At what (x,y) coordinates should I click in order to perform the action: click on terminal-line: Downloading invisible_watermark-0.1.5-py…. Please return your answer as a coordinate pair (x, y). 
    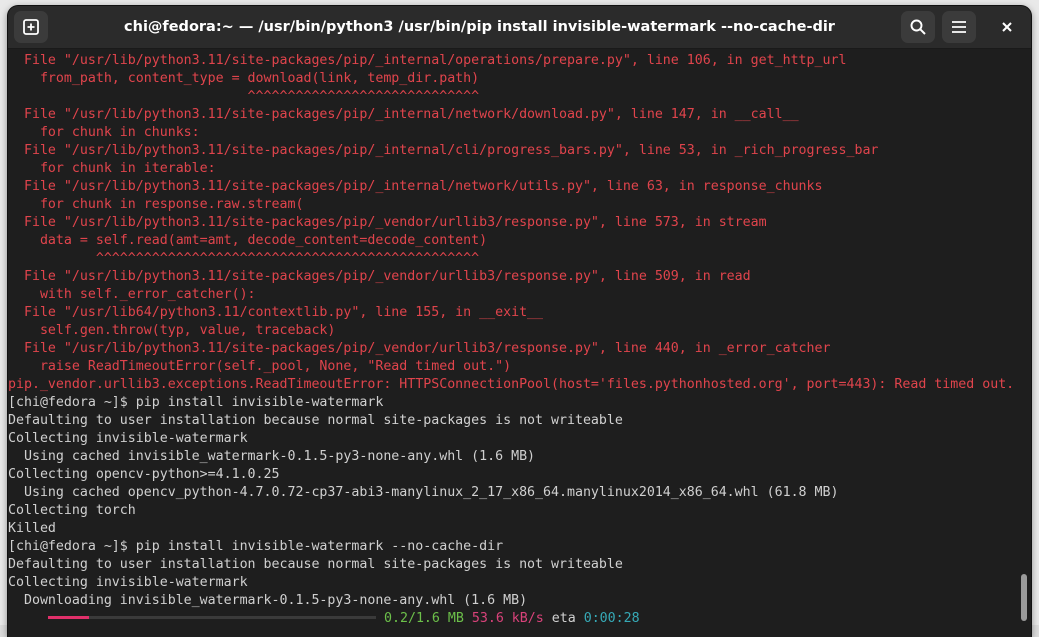
    Looking at the image, I should click on (268, 600).